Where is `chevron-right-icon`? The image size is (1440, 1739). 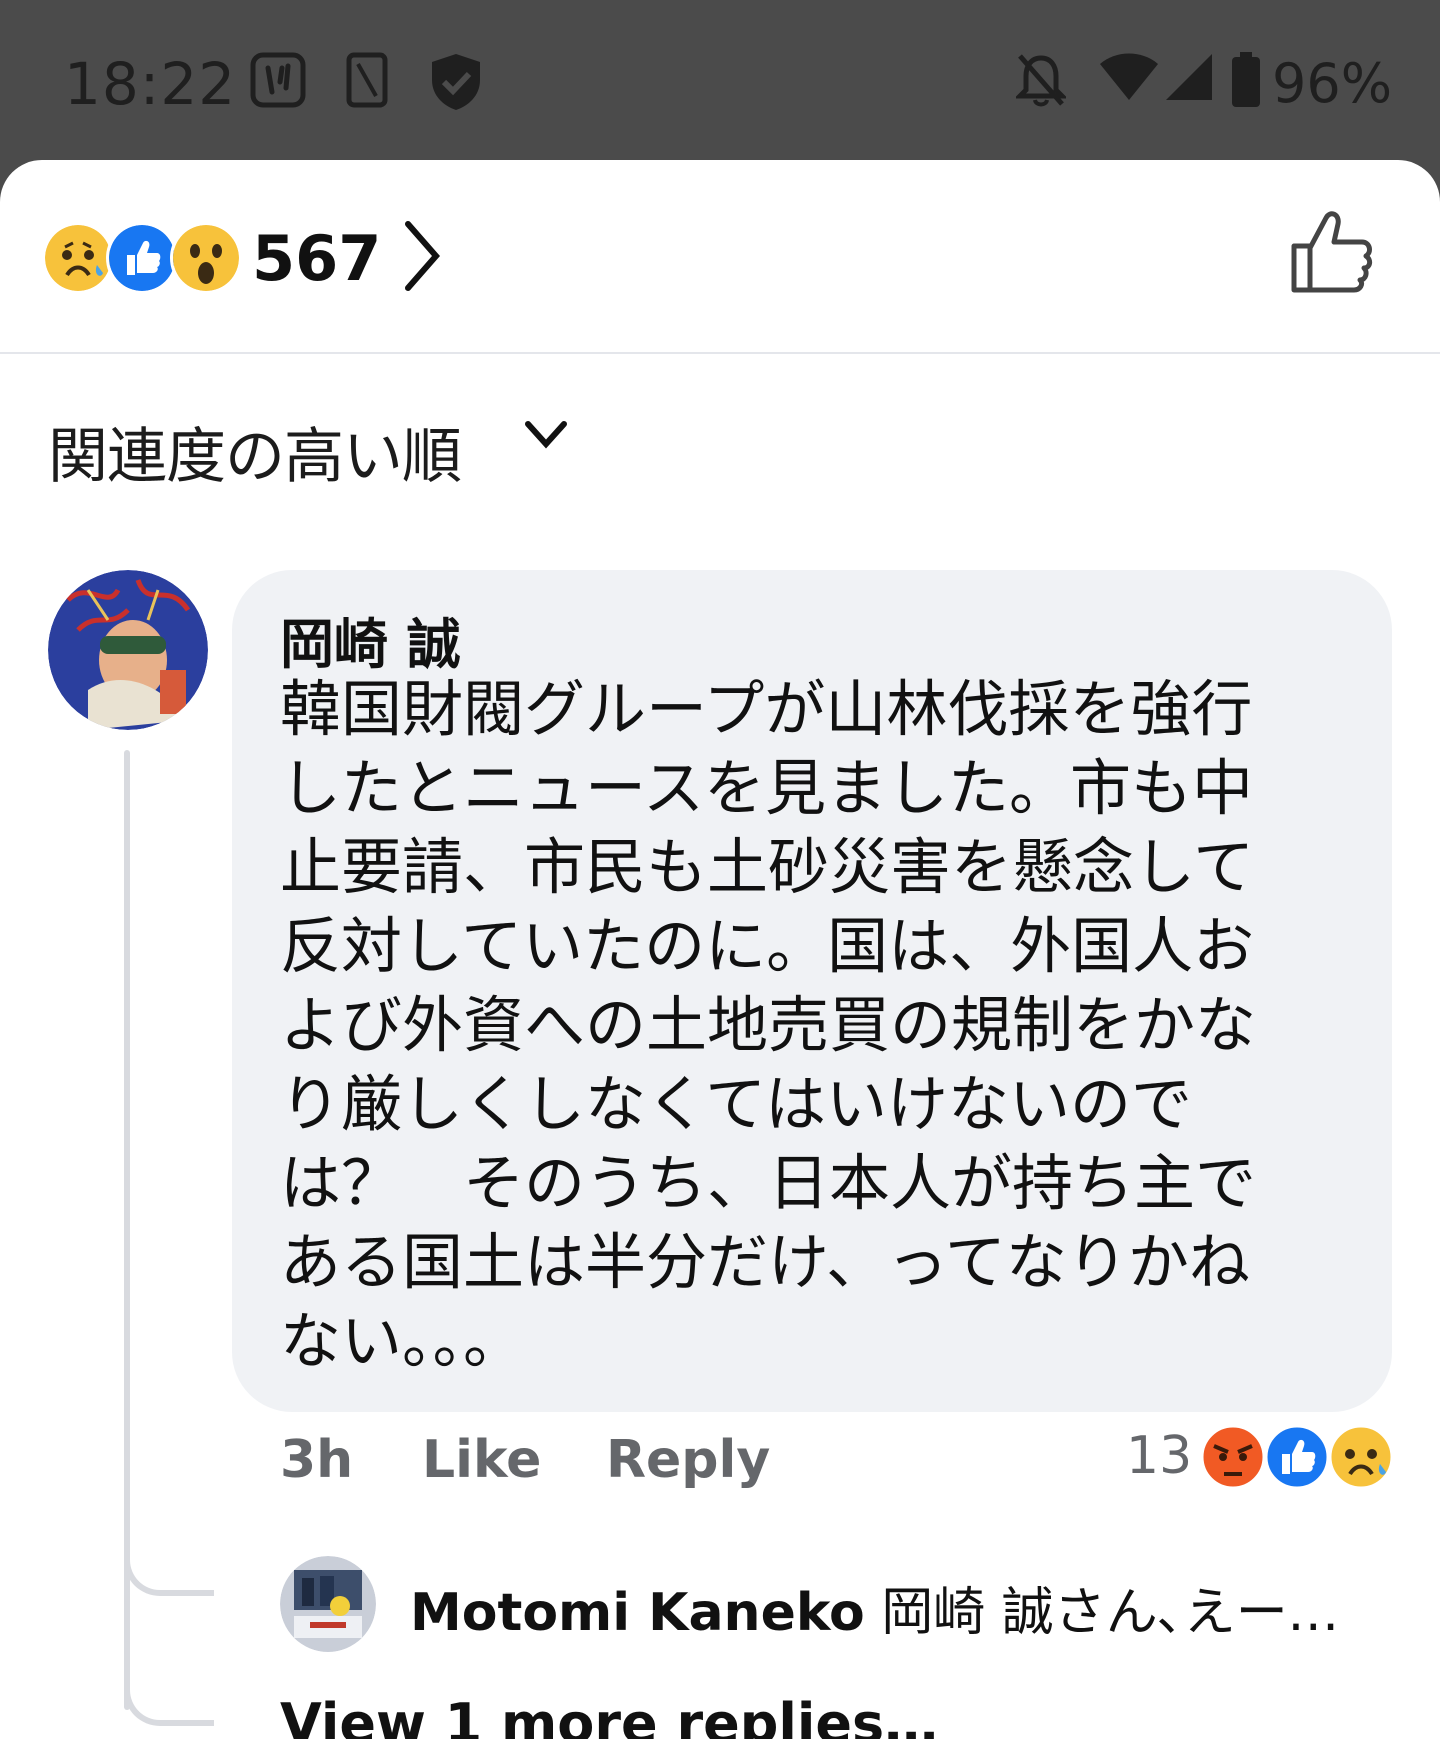
chevron-right-icon is located at coordinates (422, 256).